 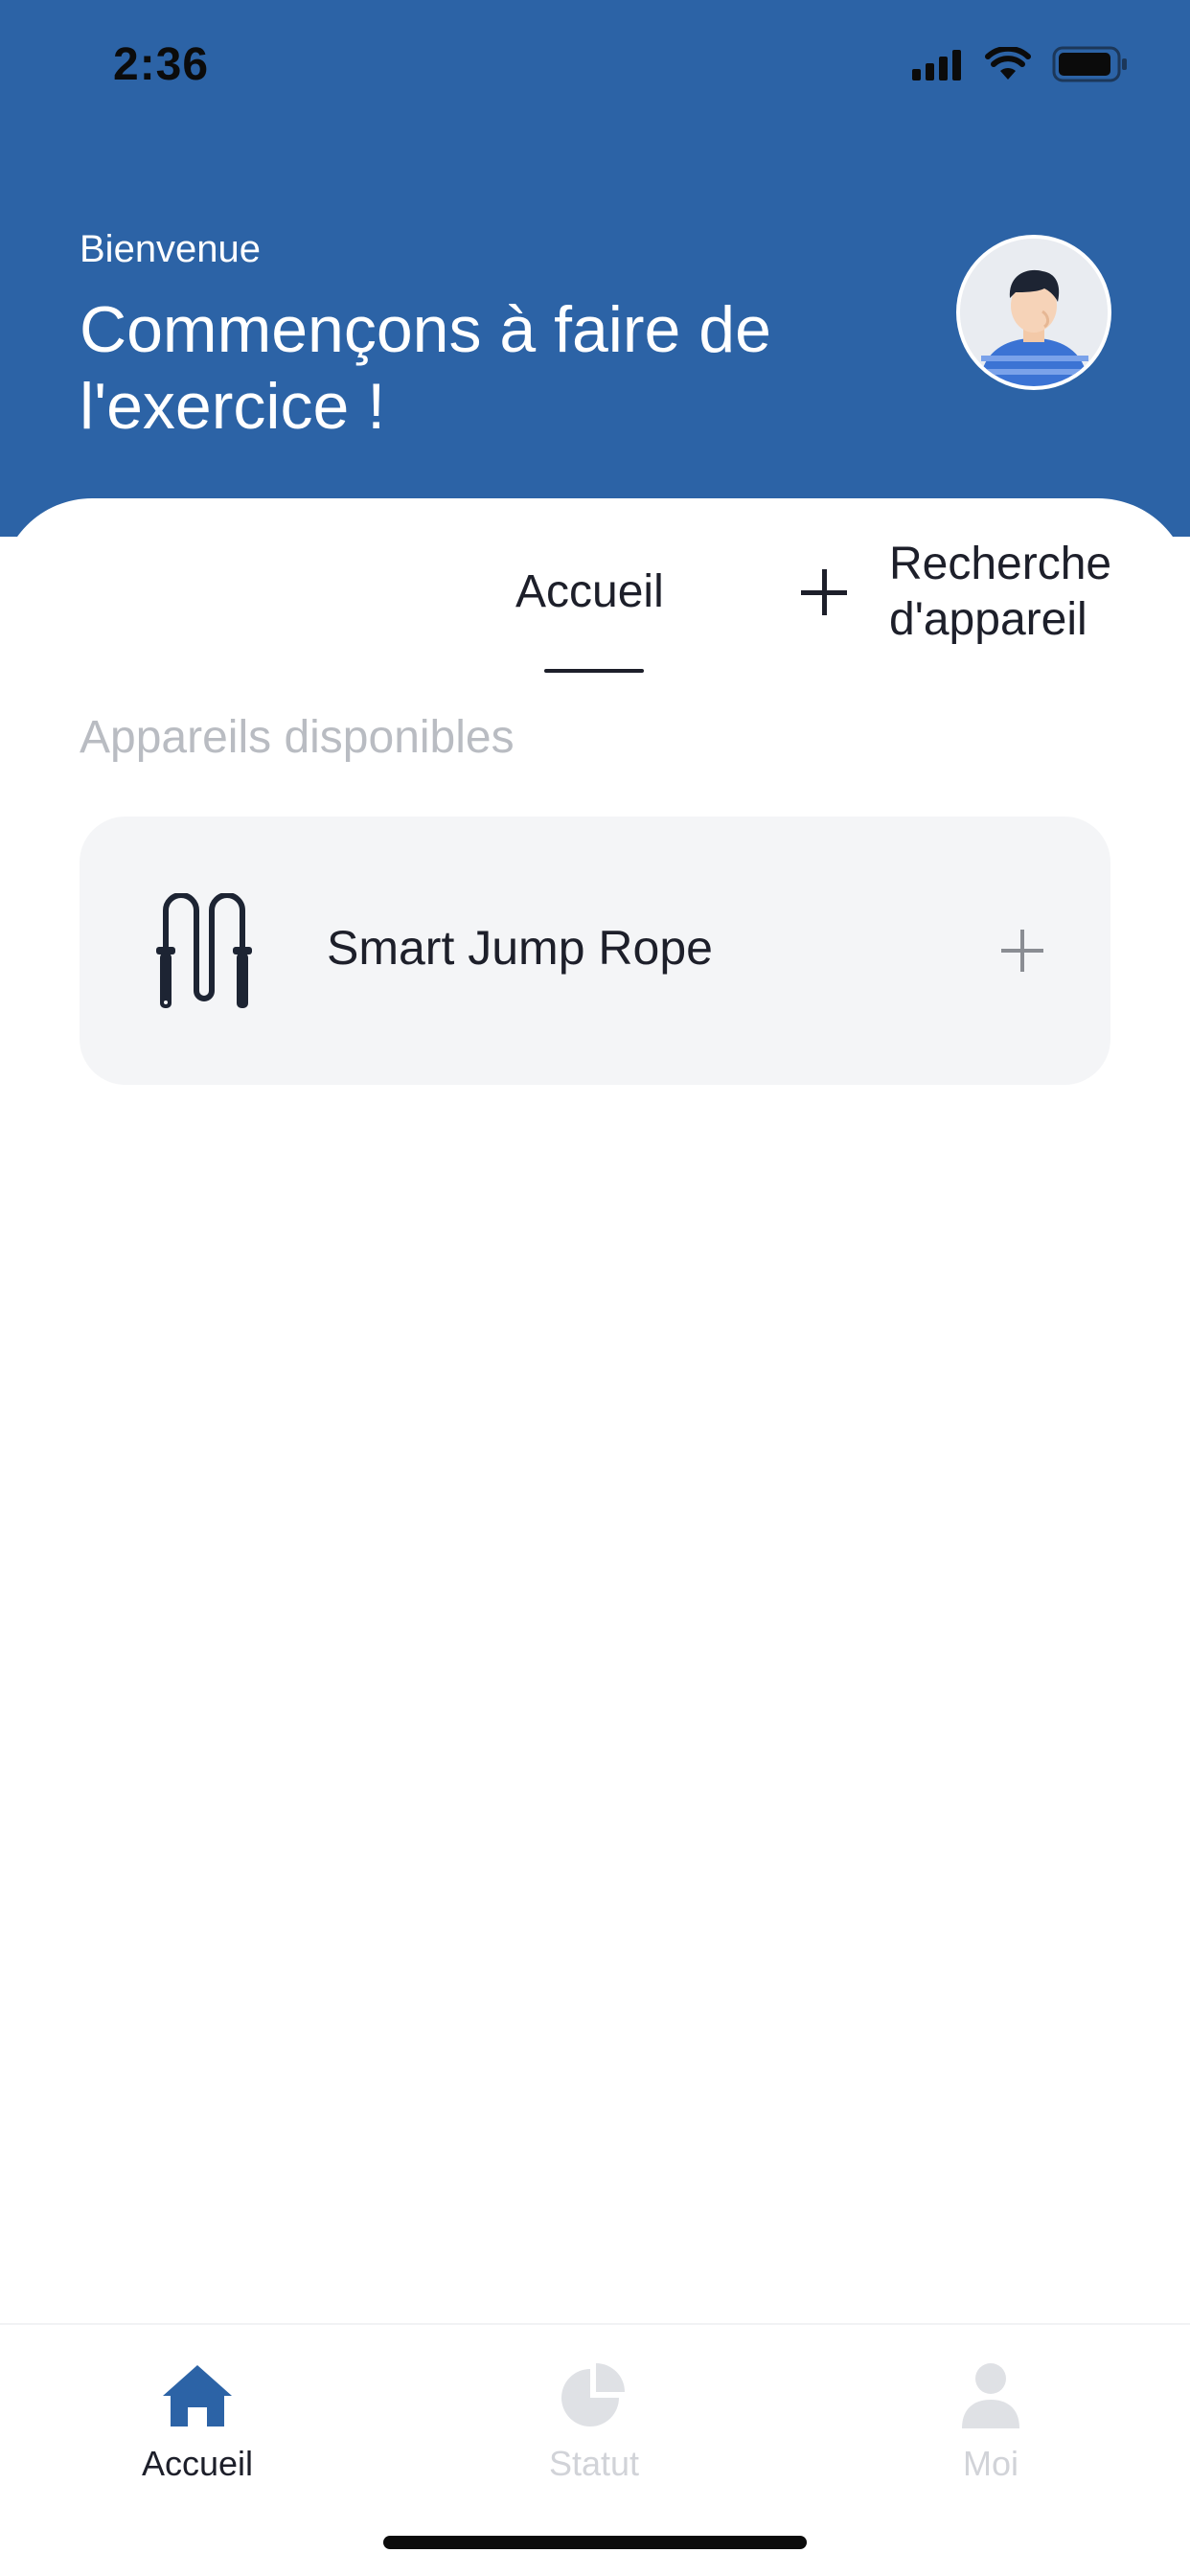 What do you see at coordinates (520, 948) in the screenshot?
I see `device-name: Smart Jump Rope` at bounding box center [520, 948].